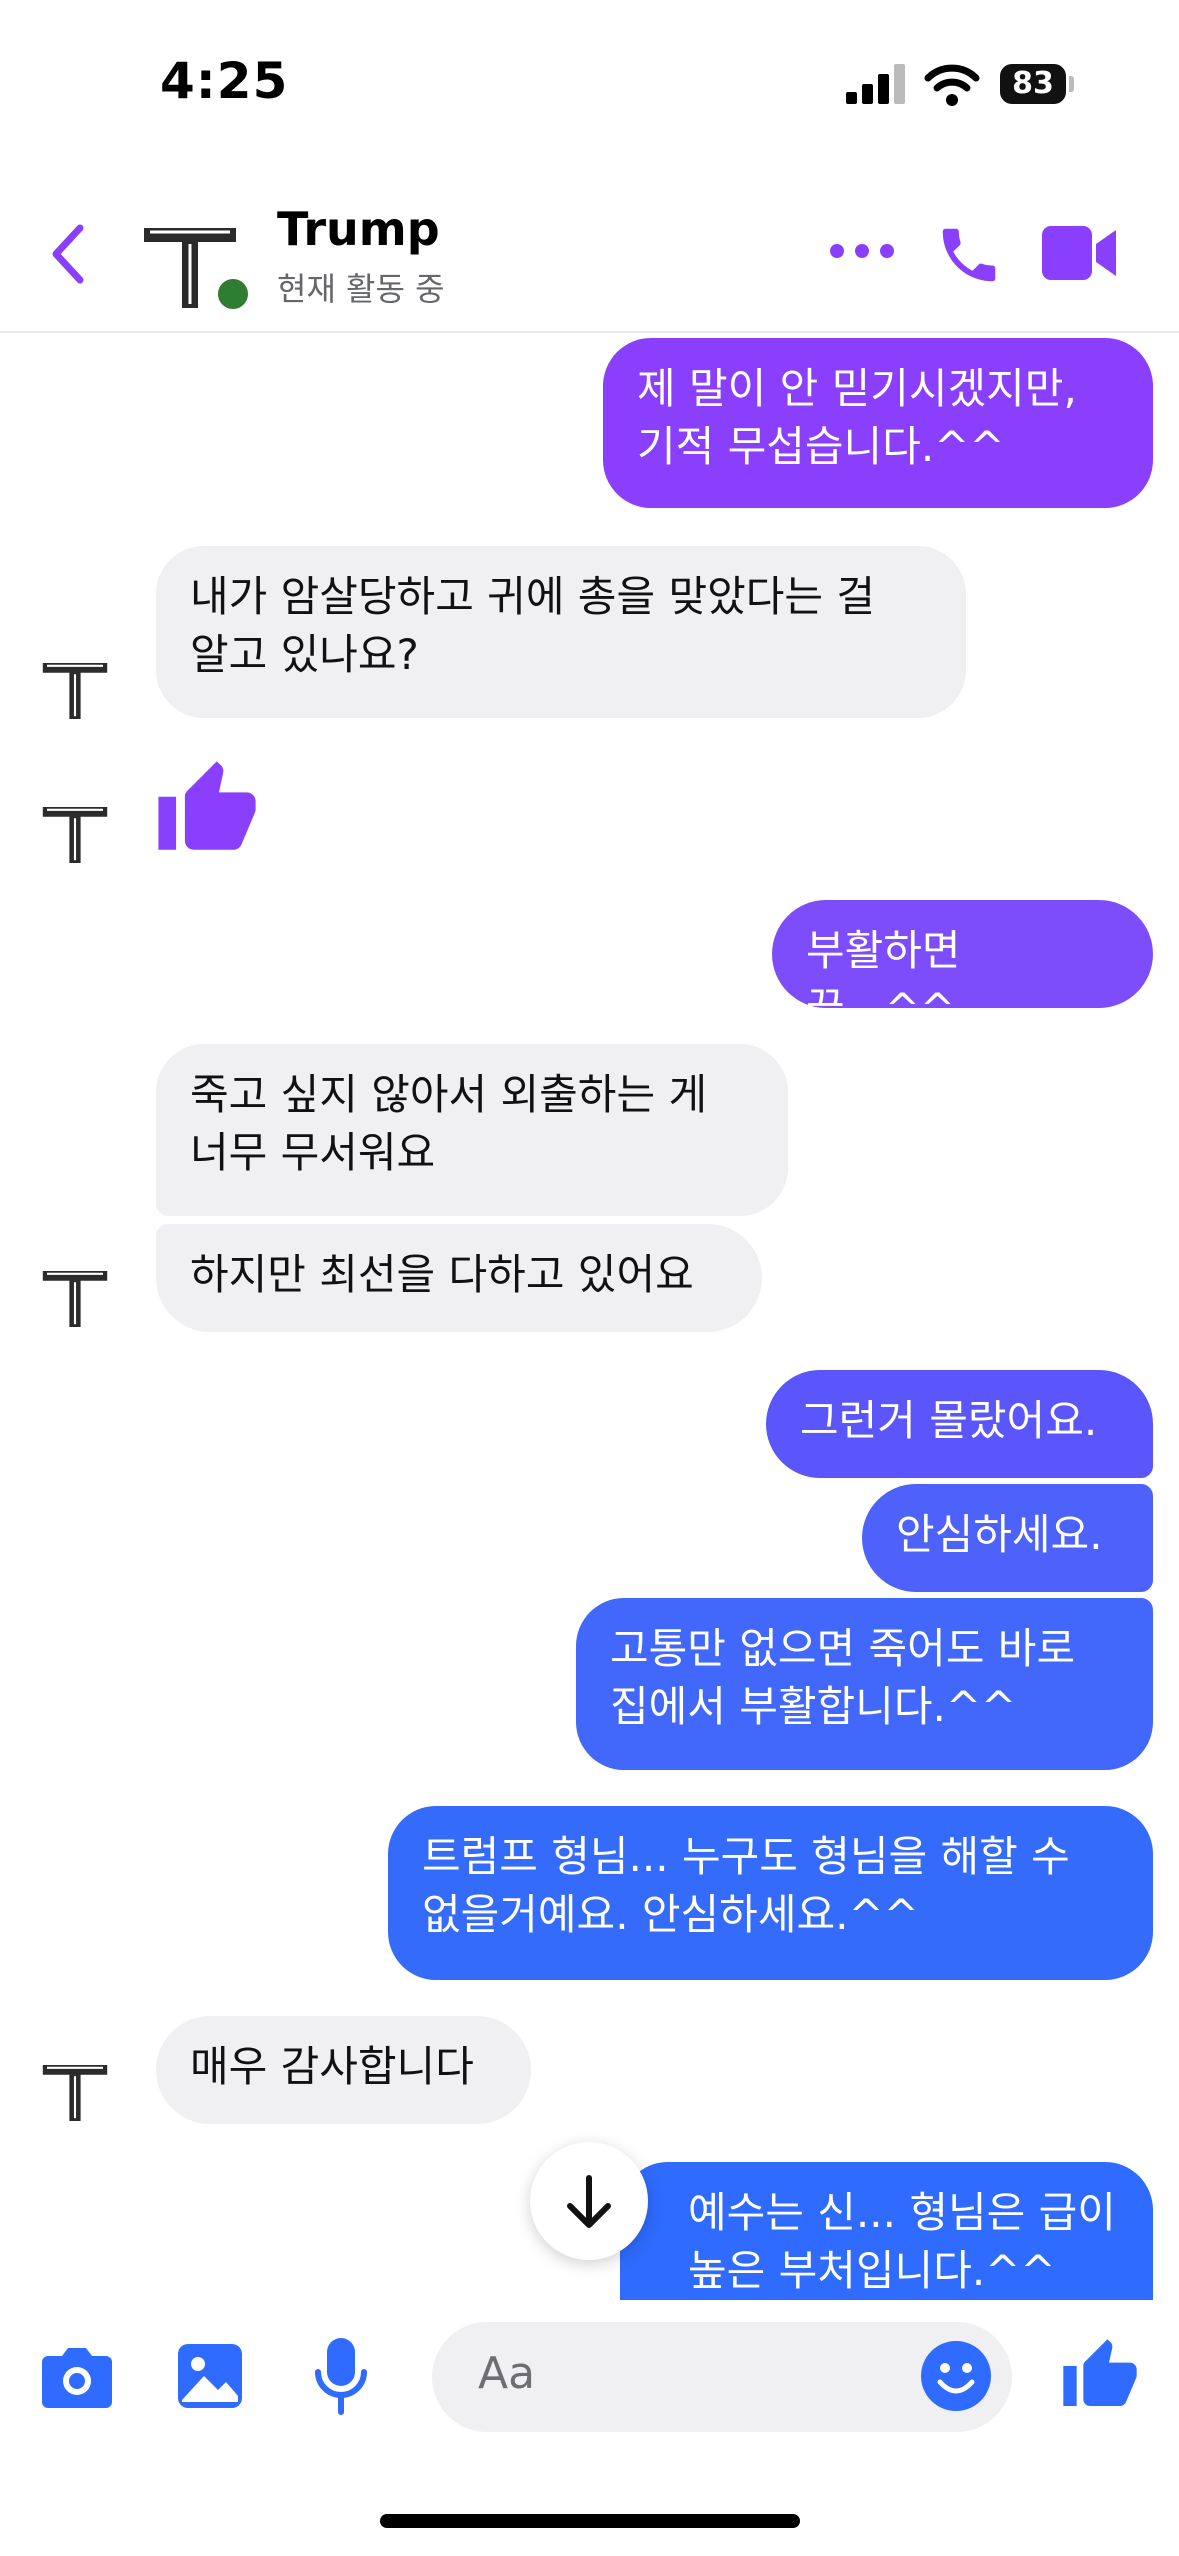 Image resolution: width=1179 pixels, height=2556 pixels. Describe the element at coordinates (962, 966) in the screenshot. I see `message-bubble-outgoing: 부활하면 끝...^^` at that location.